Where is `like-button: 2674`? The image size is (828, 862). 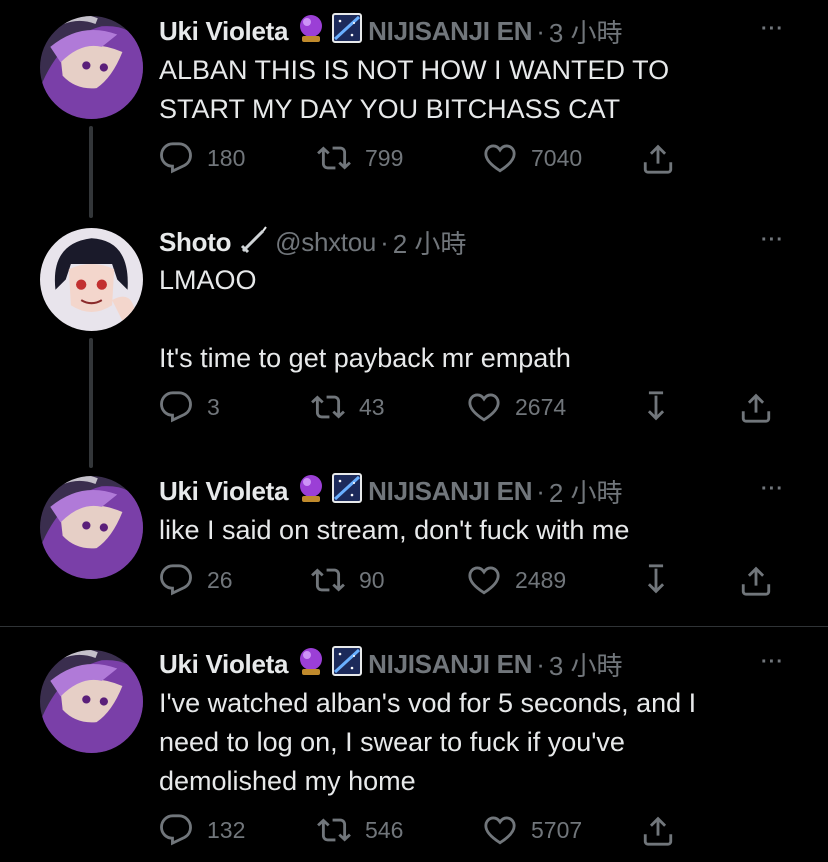
like-button: 2674 is located at coordinates (516, 407).